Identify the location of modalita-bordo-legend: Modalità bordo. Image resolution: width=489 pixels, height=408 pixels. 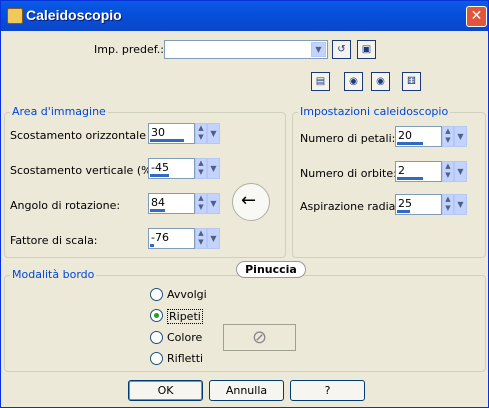
(53, 274).